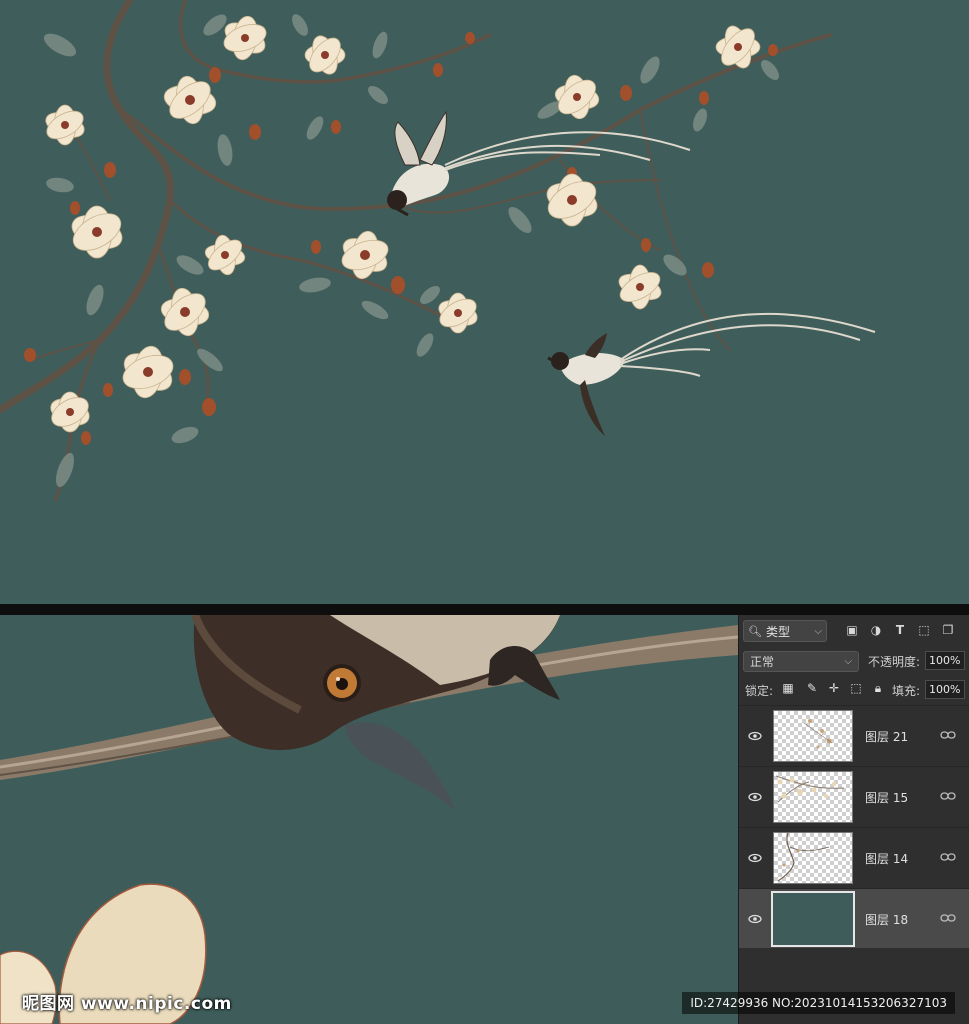  I want to click on filter-adjustment-layer-icon: ◑, so click(876, 630).